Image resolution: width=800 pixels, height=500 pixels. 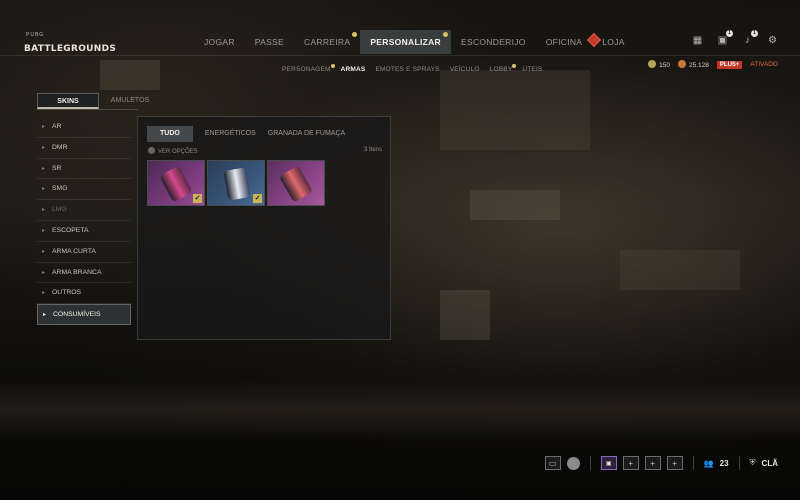 I want to click on item-grid: ✓ ✓, so click(x=236, y=183).